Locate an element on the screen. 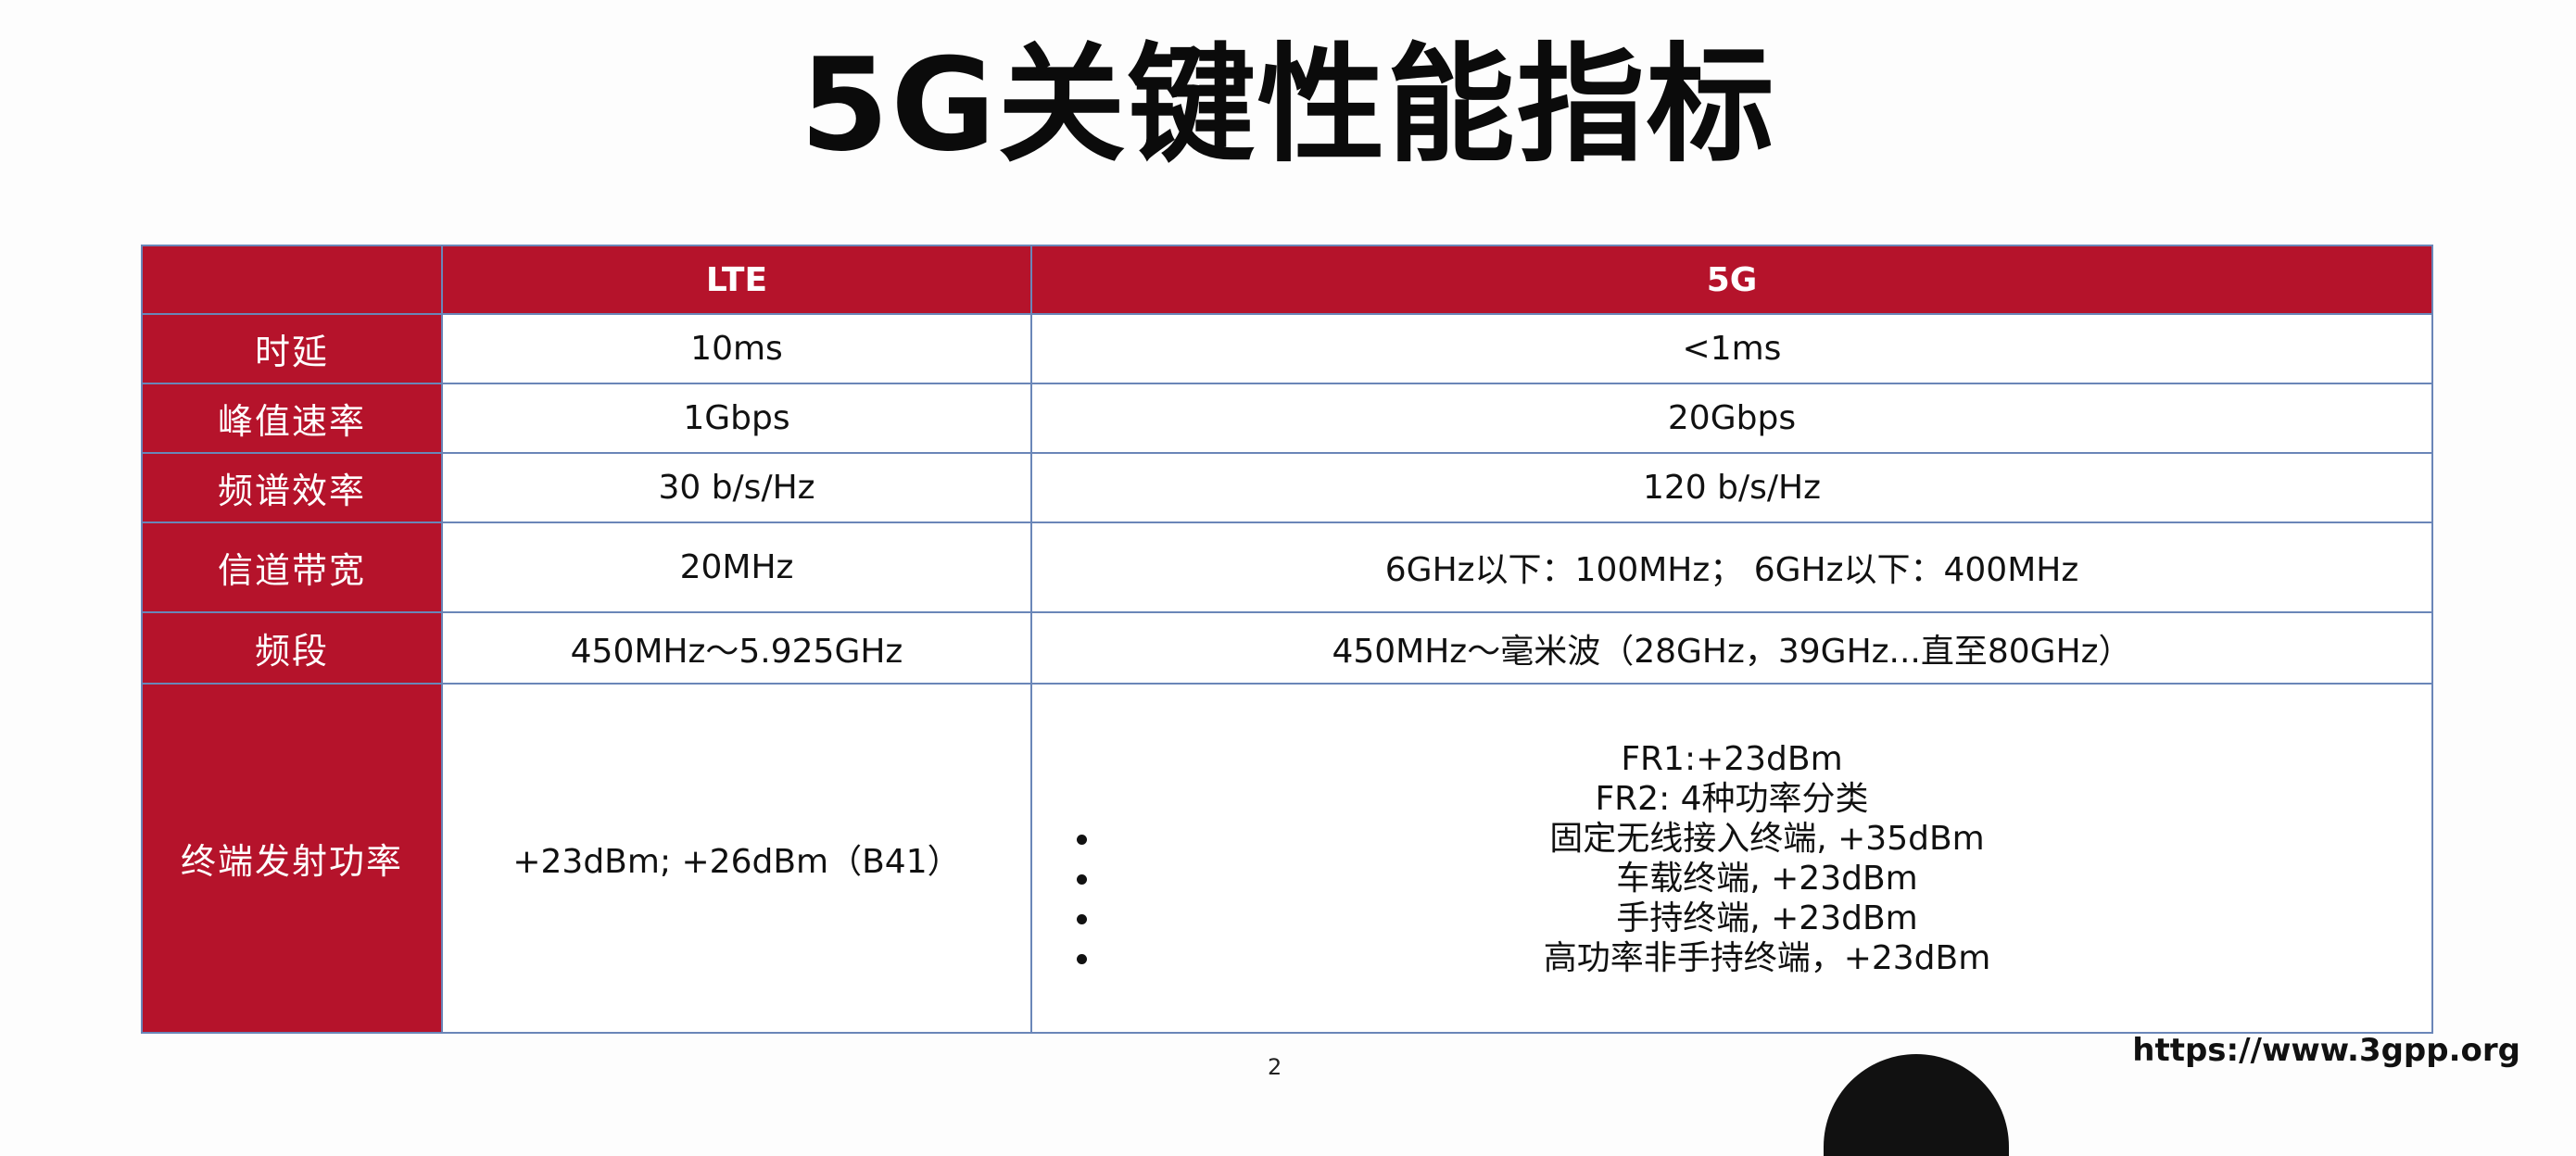  power-line: FR1:+23dBm is located at coordinates (1732, 759).